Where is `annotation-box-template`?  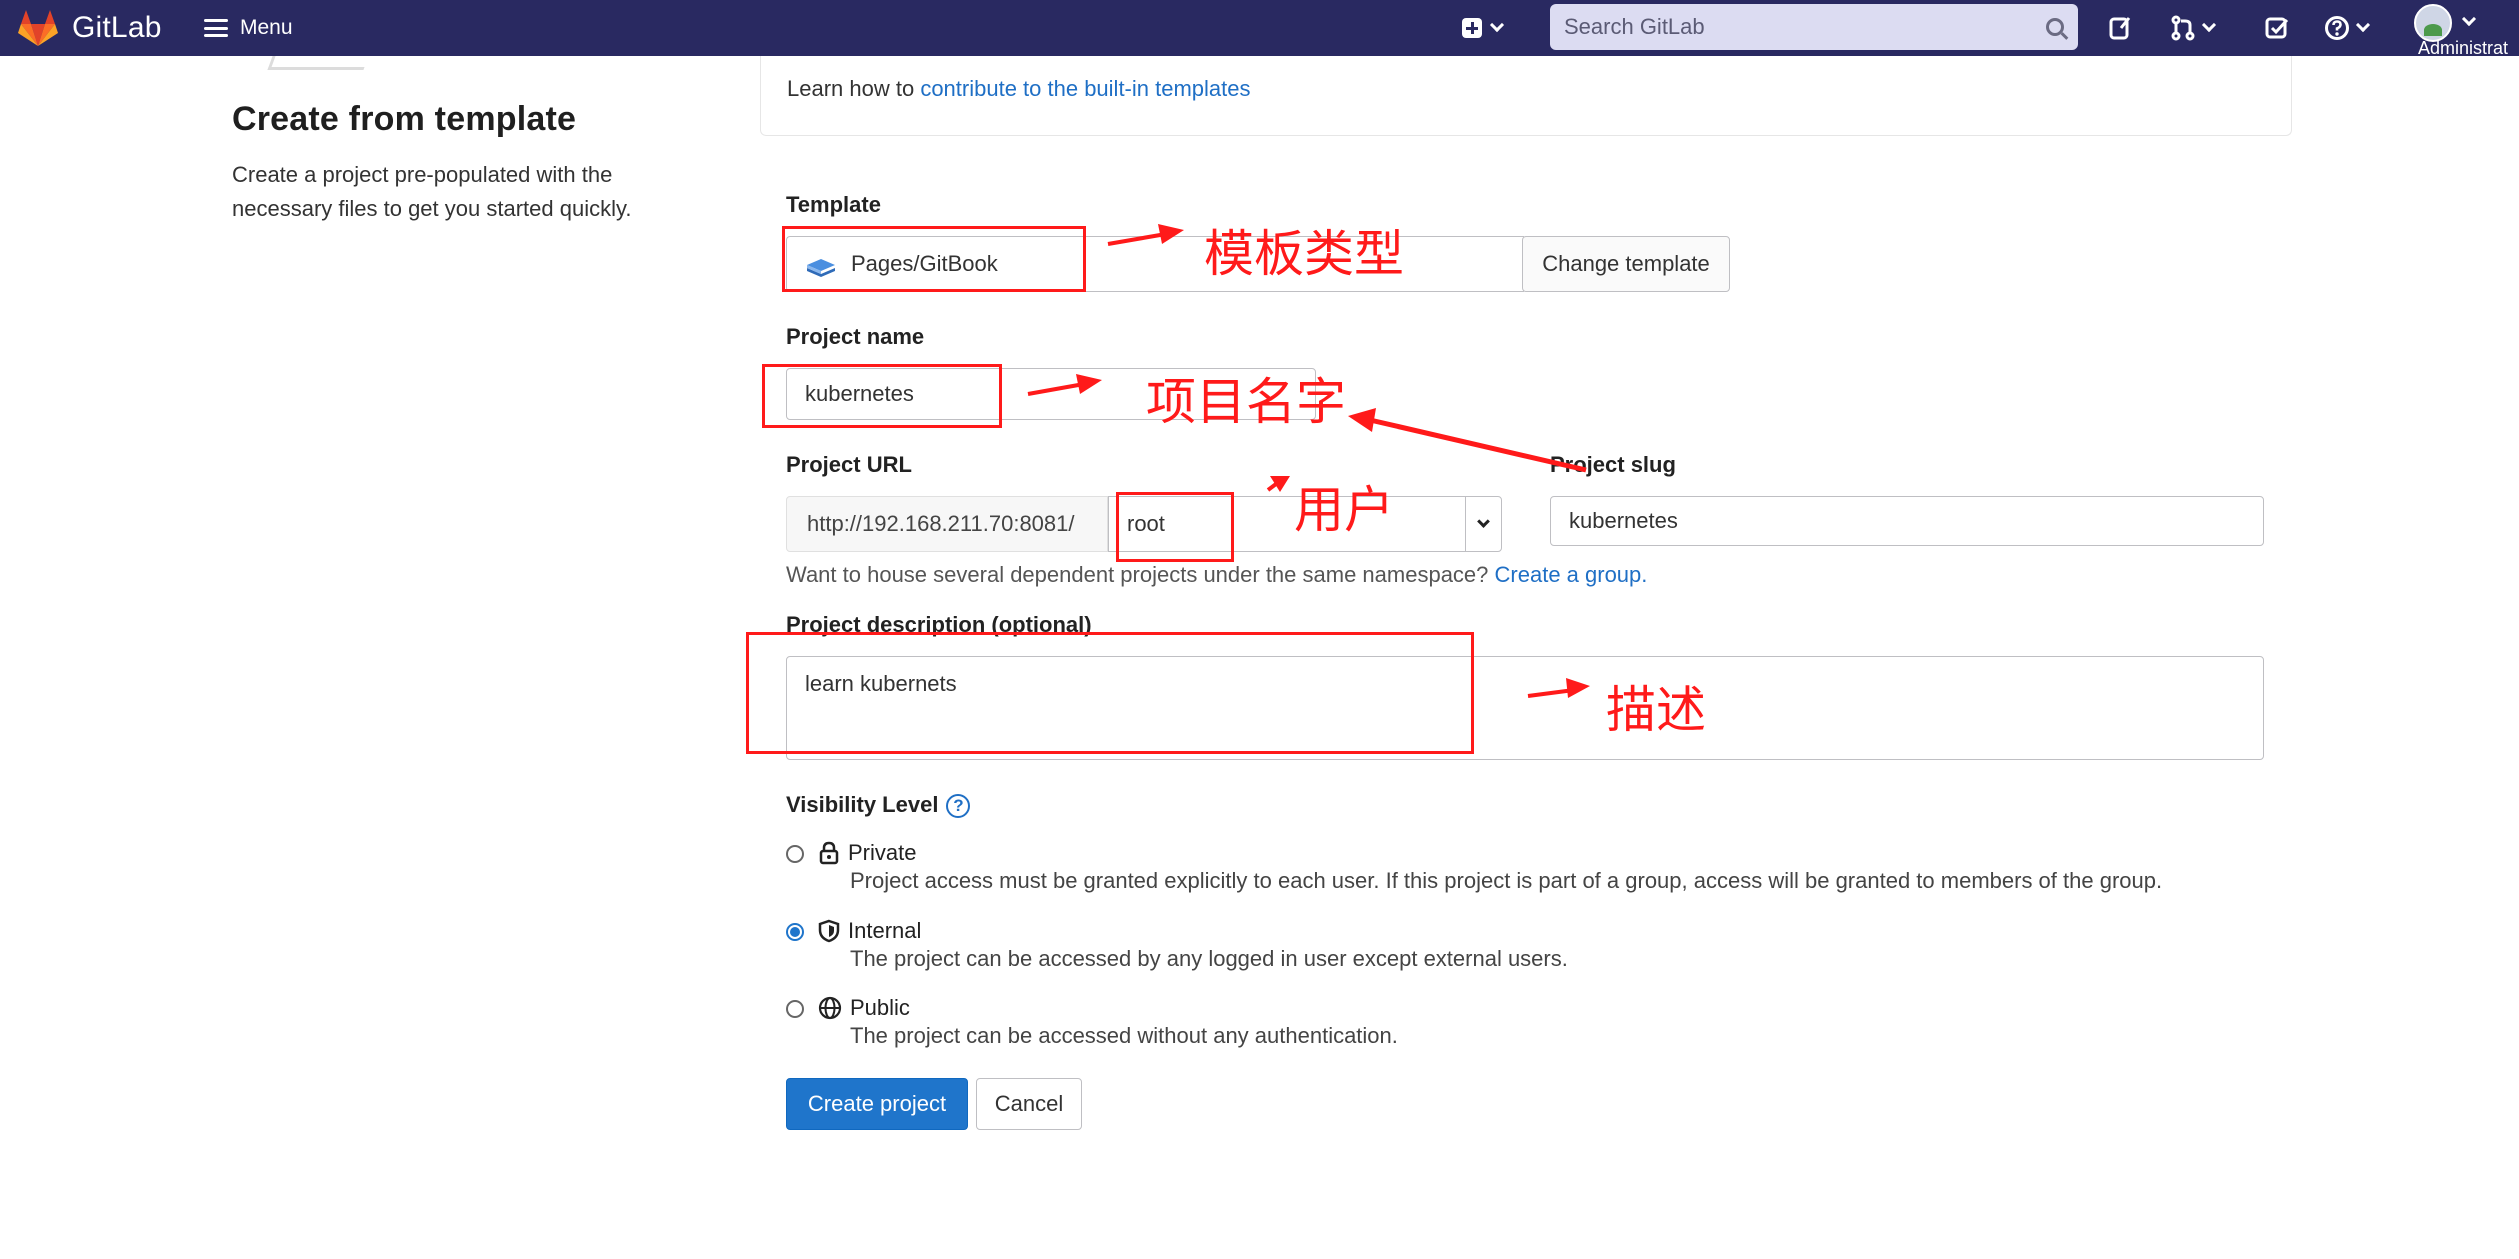
annotation-box-template is located at coordinates (934, 259).